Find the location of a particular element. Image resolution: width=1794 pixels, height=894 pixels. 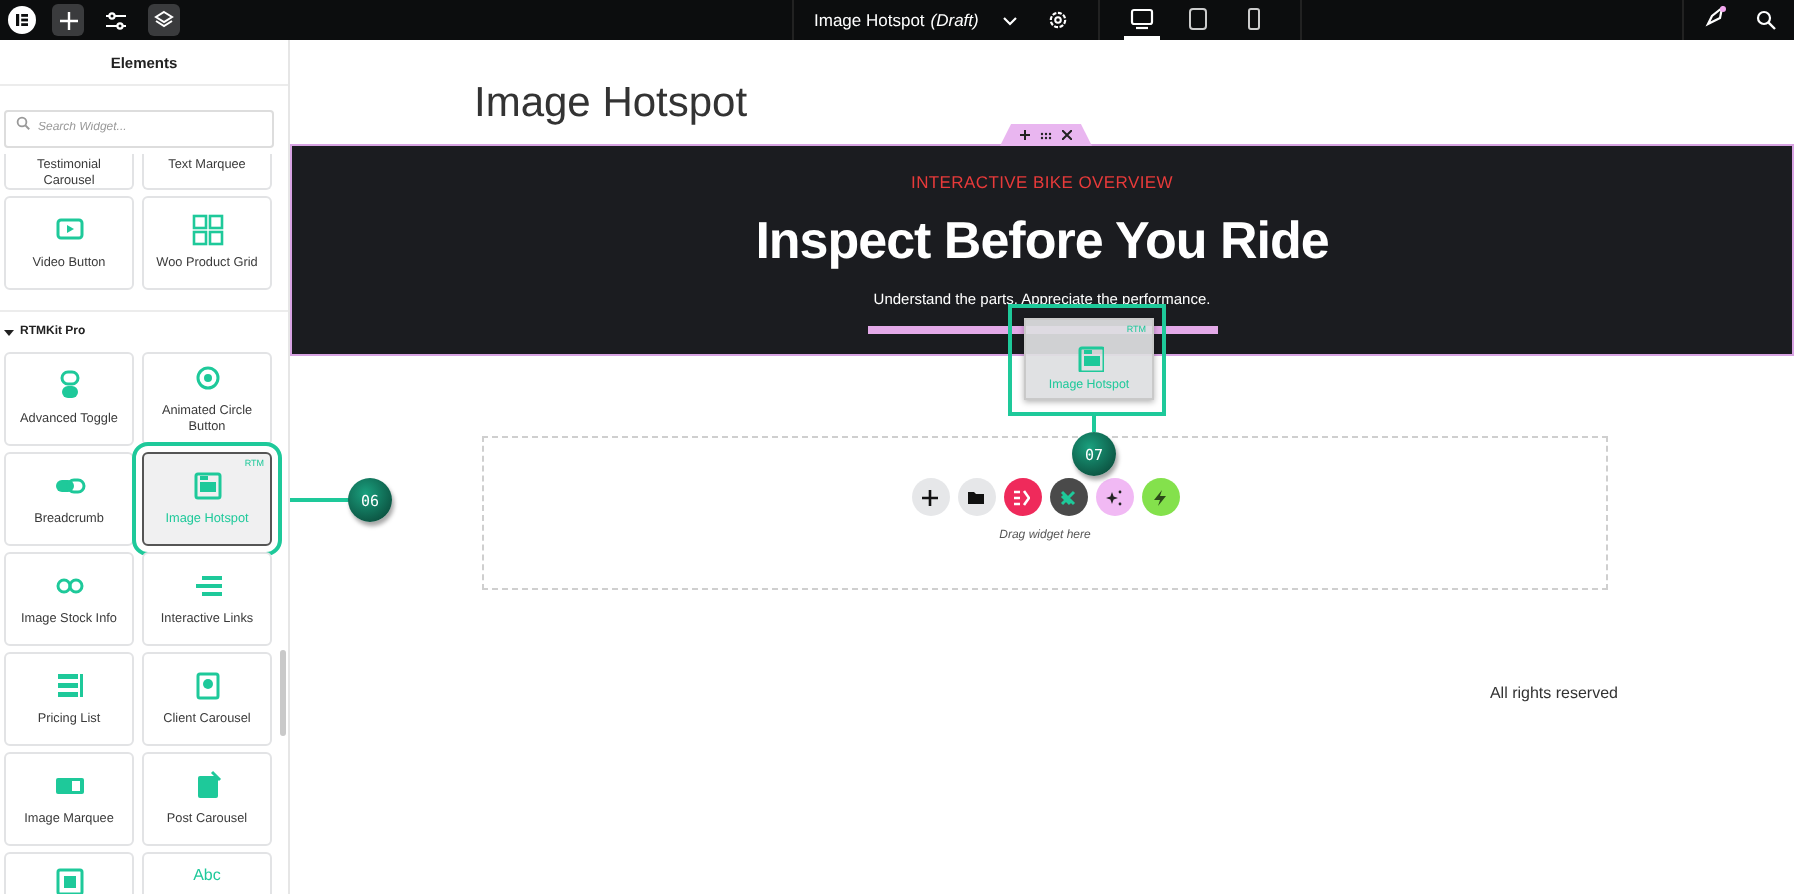

settings-icon is located at coordinates (1058, 20).